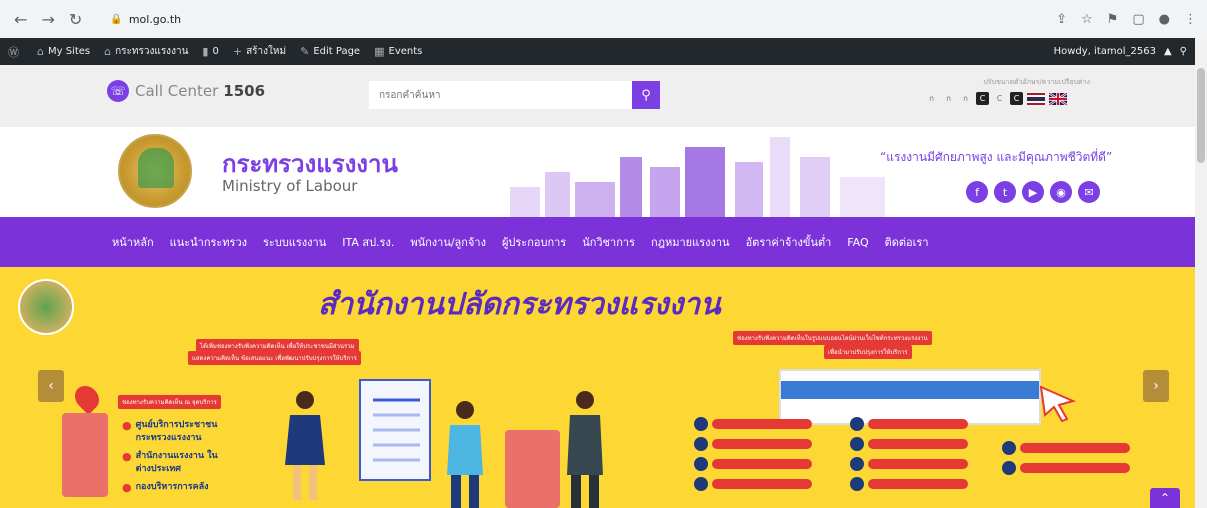  I want to click on menu-item-labour-law: กฎหมายแรงงาน, so click(690, 242).